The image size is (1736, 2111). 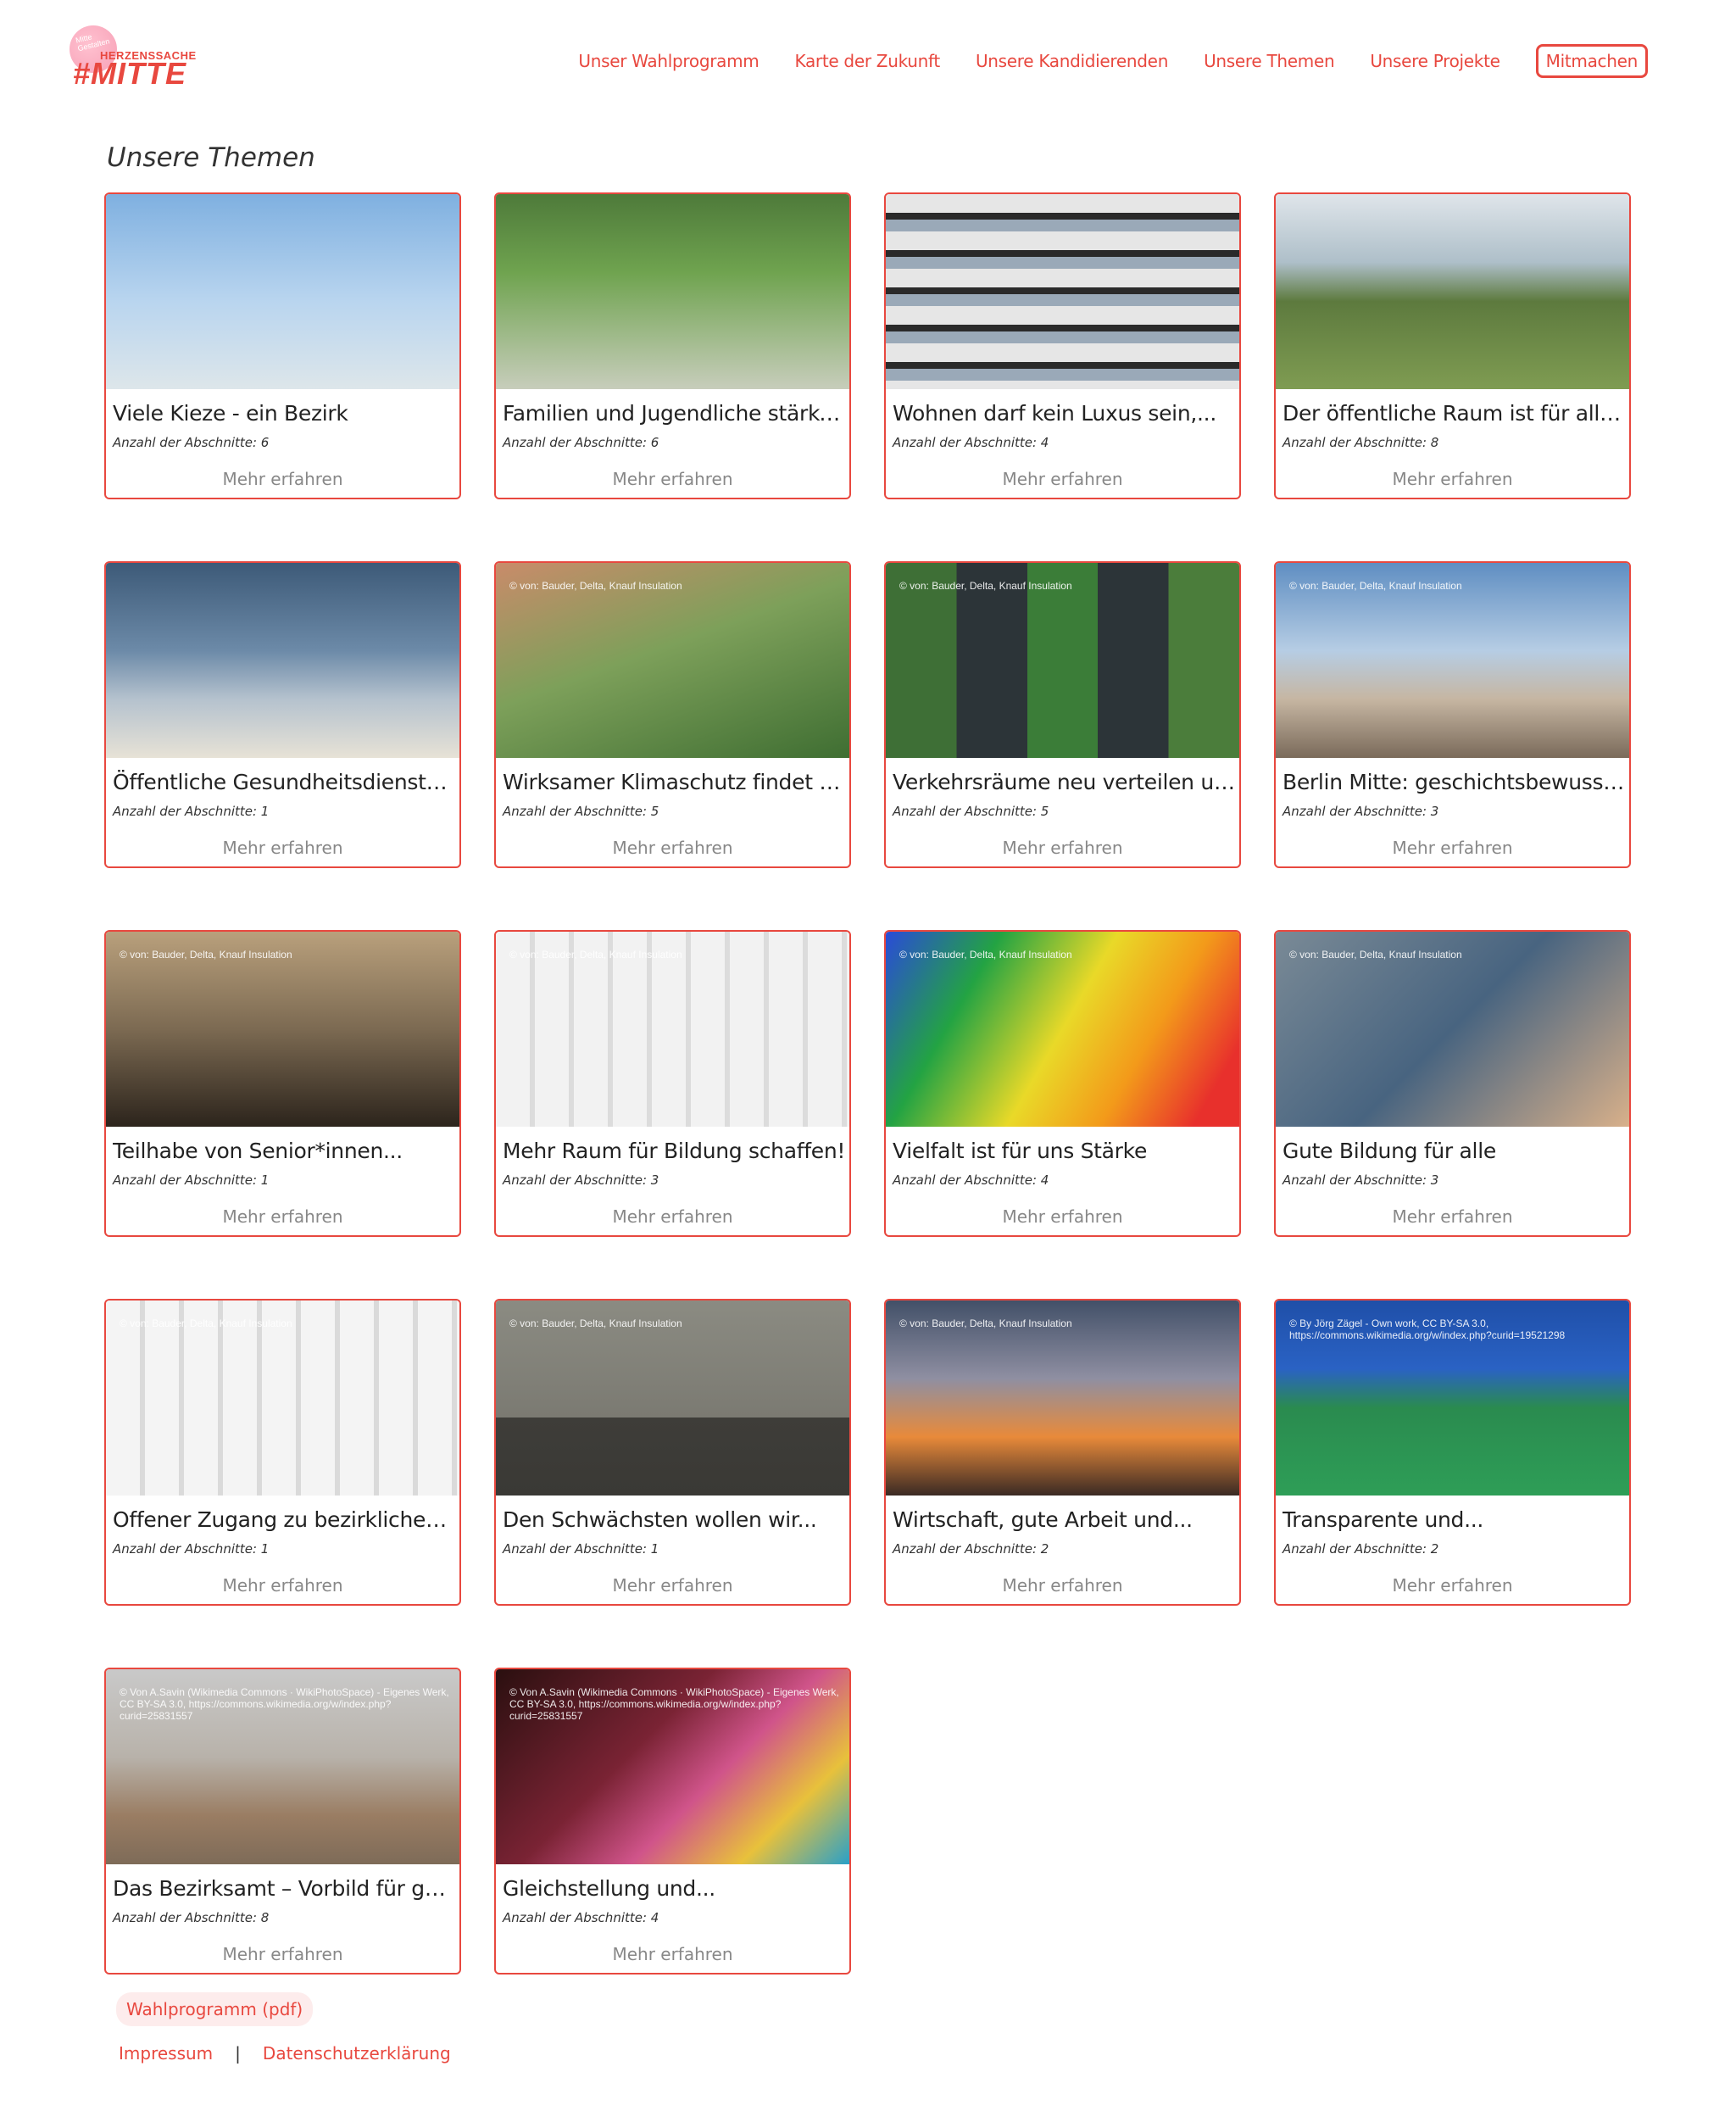 What do you see at coordinates (191, 1180) in the screenshot?
I see `topic-card-section-count: Anzahl der Abschnitte: 1` at bounding box center [191, 1180].